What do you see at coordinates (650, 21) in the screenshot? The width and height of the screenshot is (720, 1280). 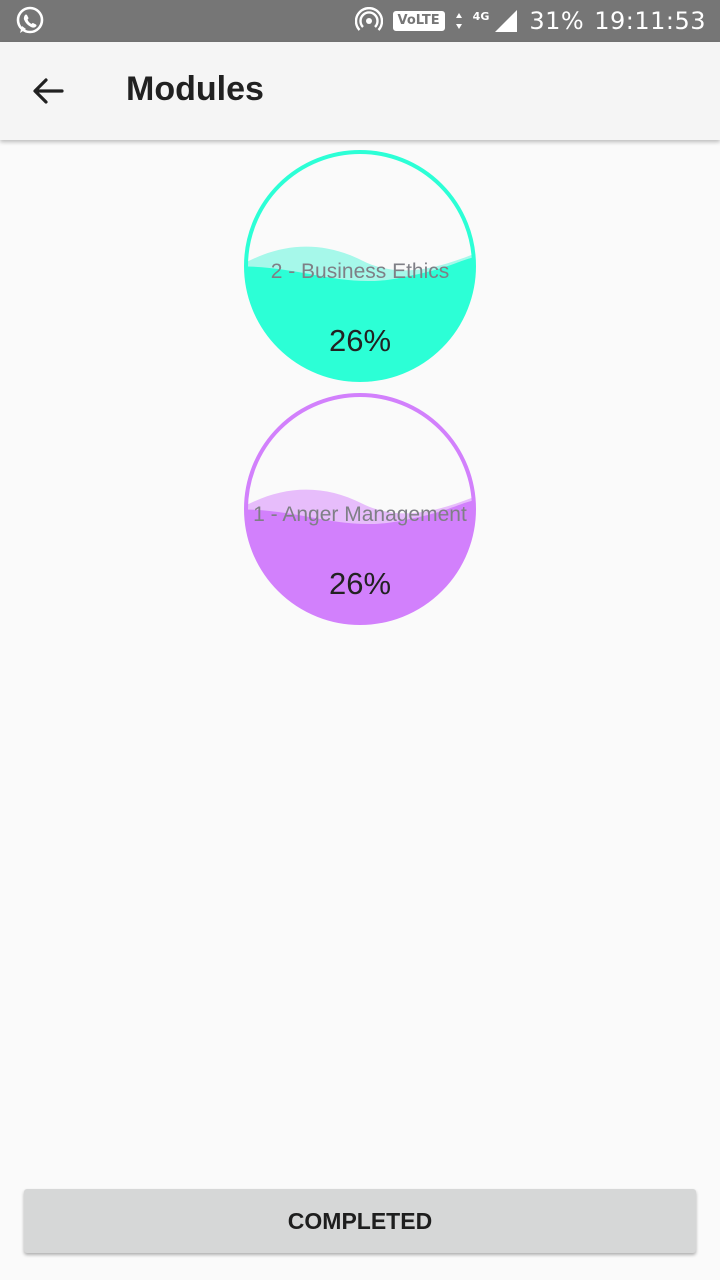 I see `clock: 19:11:53` at bounding box center [650, 21].